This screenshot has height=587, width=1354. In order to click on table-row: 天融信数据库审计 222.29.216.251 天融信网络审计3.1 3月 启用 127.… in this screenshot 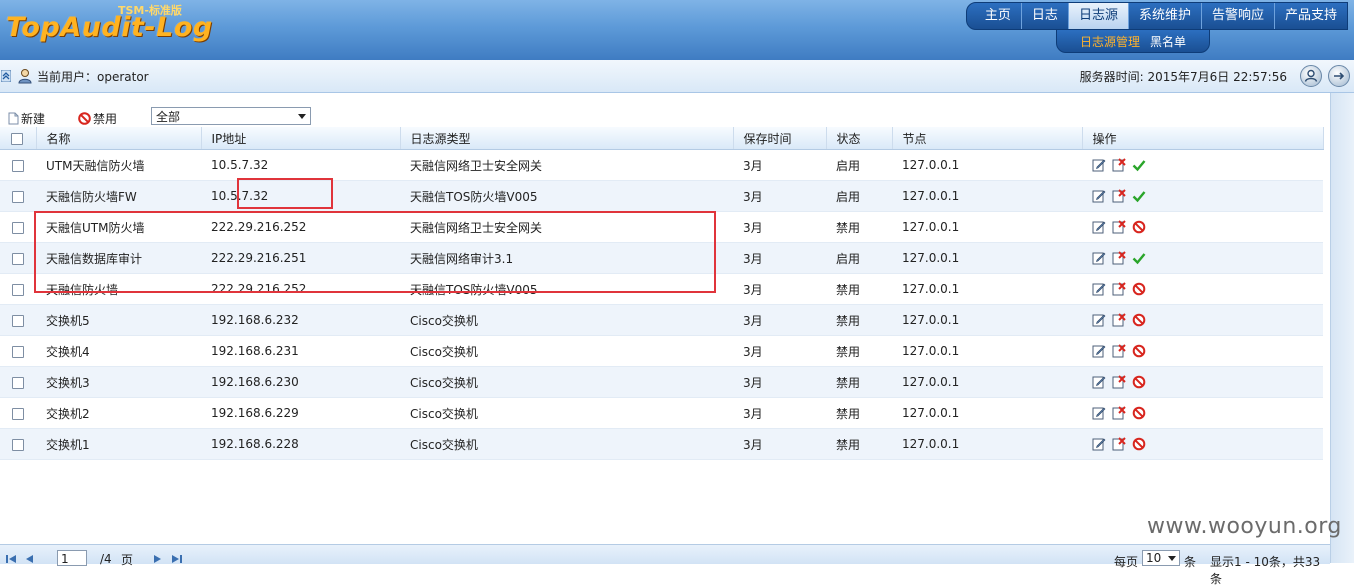, I will do `click(661, 258)`.